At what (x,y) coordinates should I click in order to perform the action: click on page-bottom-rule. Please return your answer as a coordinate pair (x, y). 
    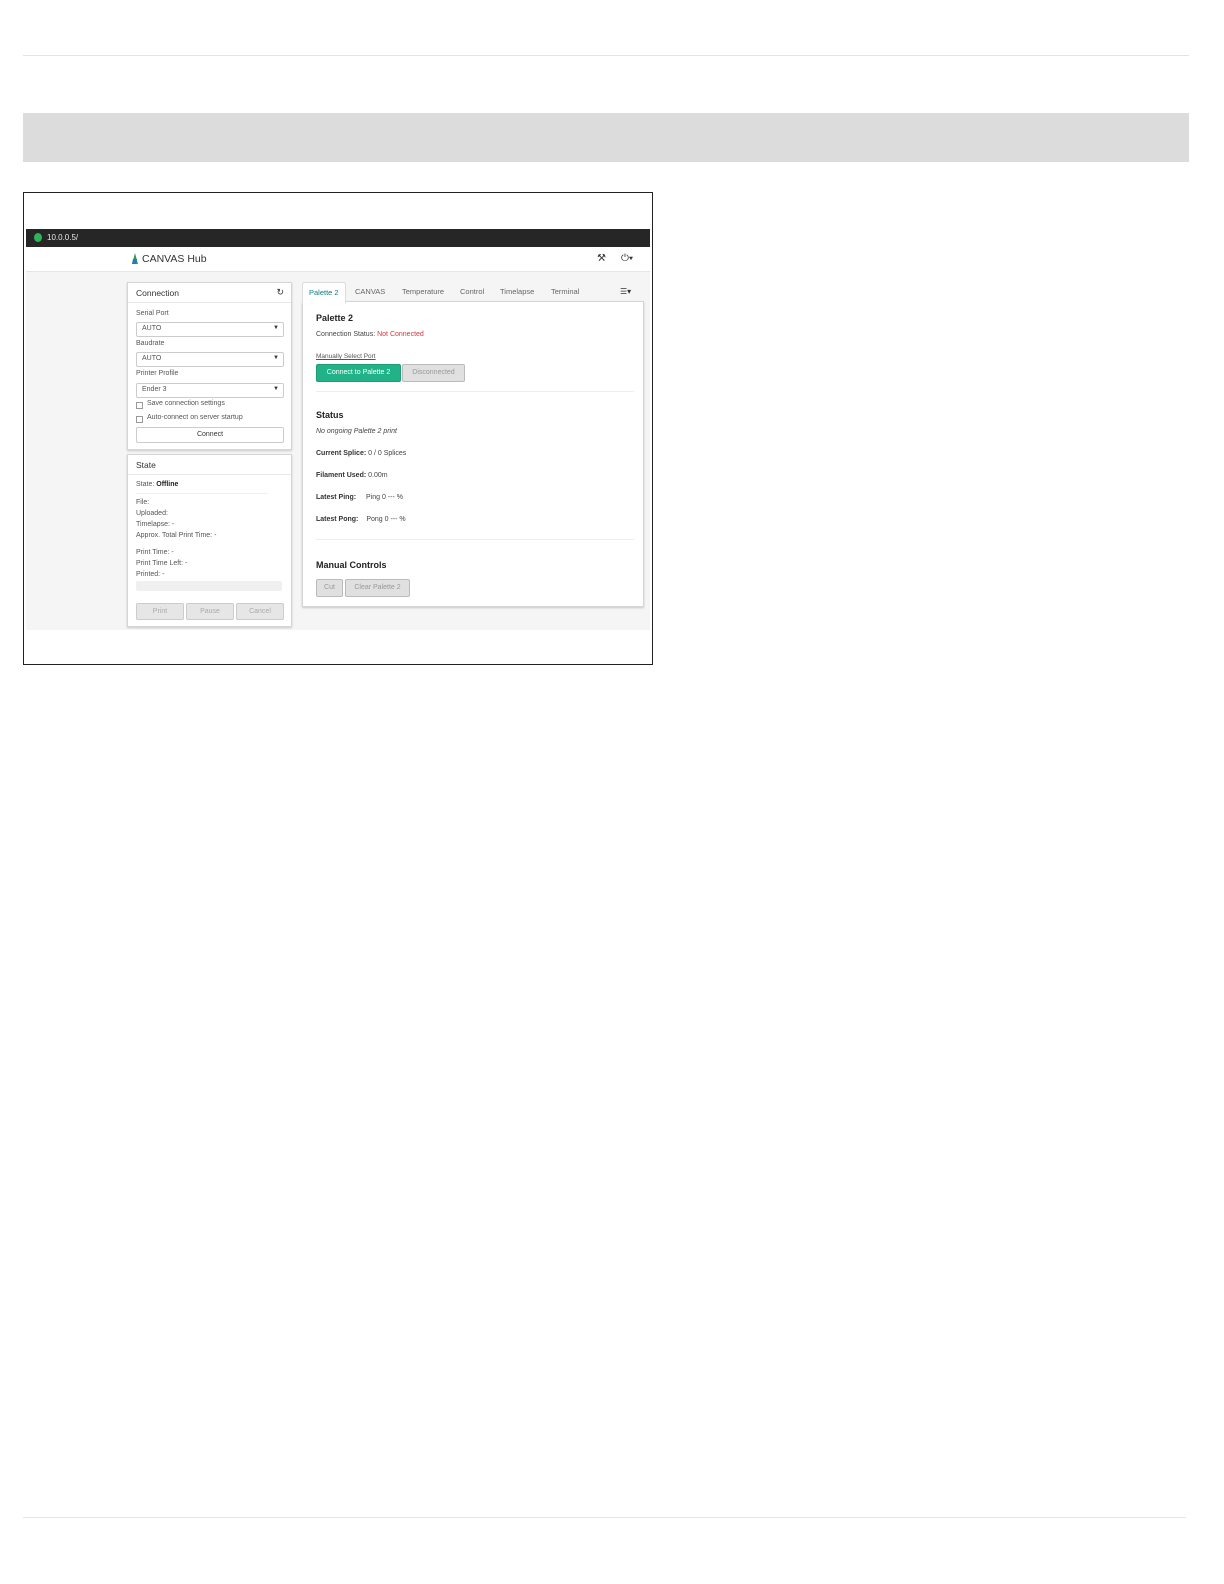
    Looking at the image, I should click on (604, 1517).